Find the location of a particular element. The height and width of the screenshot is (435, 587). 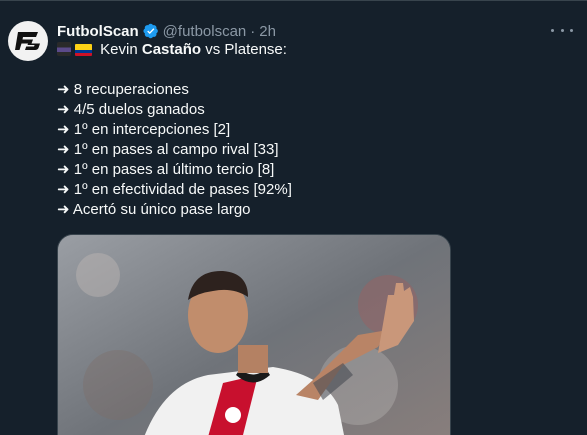

stat-text: 1º en efectividad de pases [92%] is located at coordinates (182, 189).